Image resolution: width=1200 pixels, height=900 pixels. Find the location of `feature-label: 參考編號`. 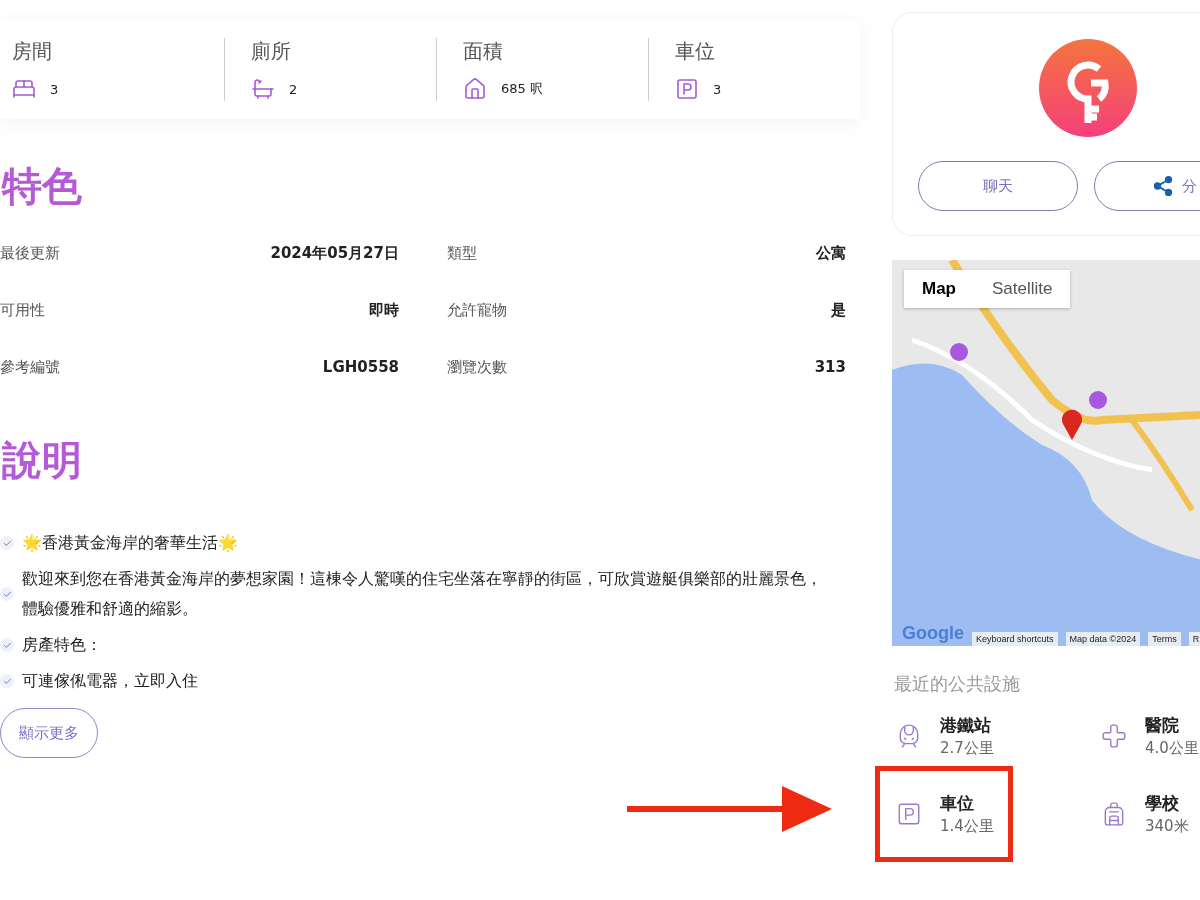

feature-label: 參考編號 is located at coordinates (30, 367).